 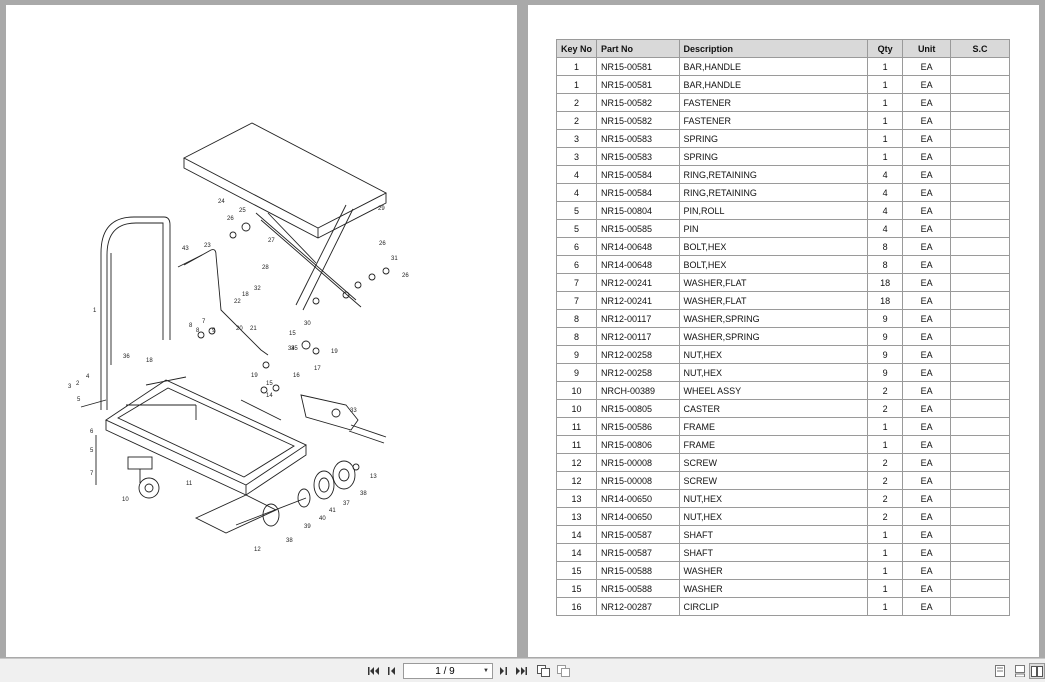 What do you see at coordinates (783, 606) in the screenshot?
I see `table-row: 16 NR12-00287 CIRCLIP 1 EA` at bounding box center [783, 606].